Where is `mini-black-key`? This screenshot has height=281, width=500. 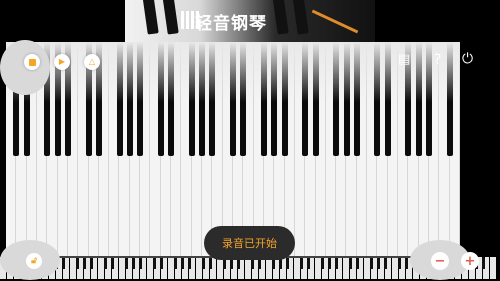
mini-black-key is located at coordinates (483, 263).